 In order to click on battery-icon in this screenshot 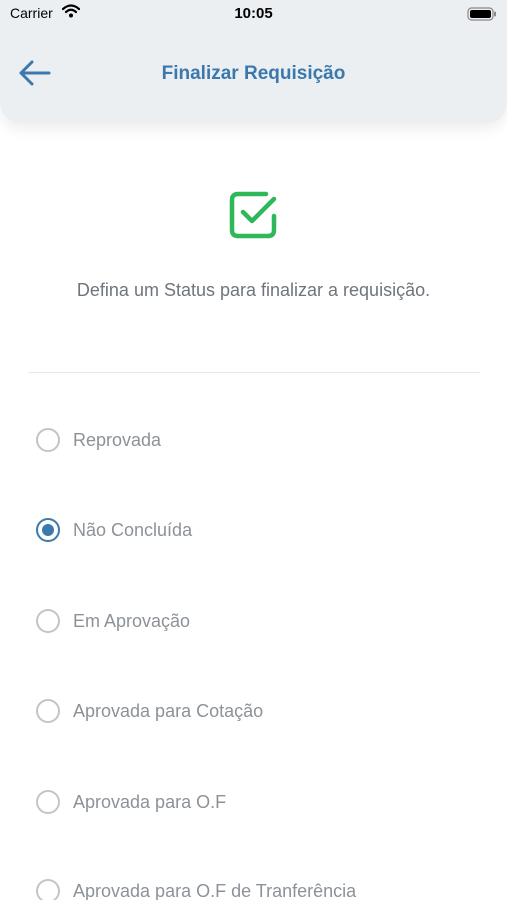, I will do `click(481, 14)`.